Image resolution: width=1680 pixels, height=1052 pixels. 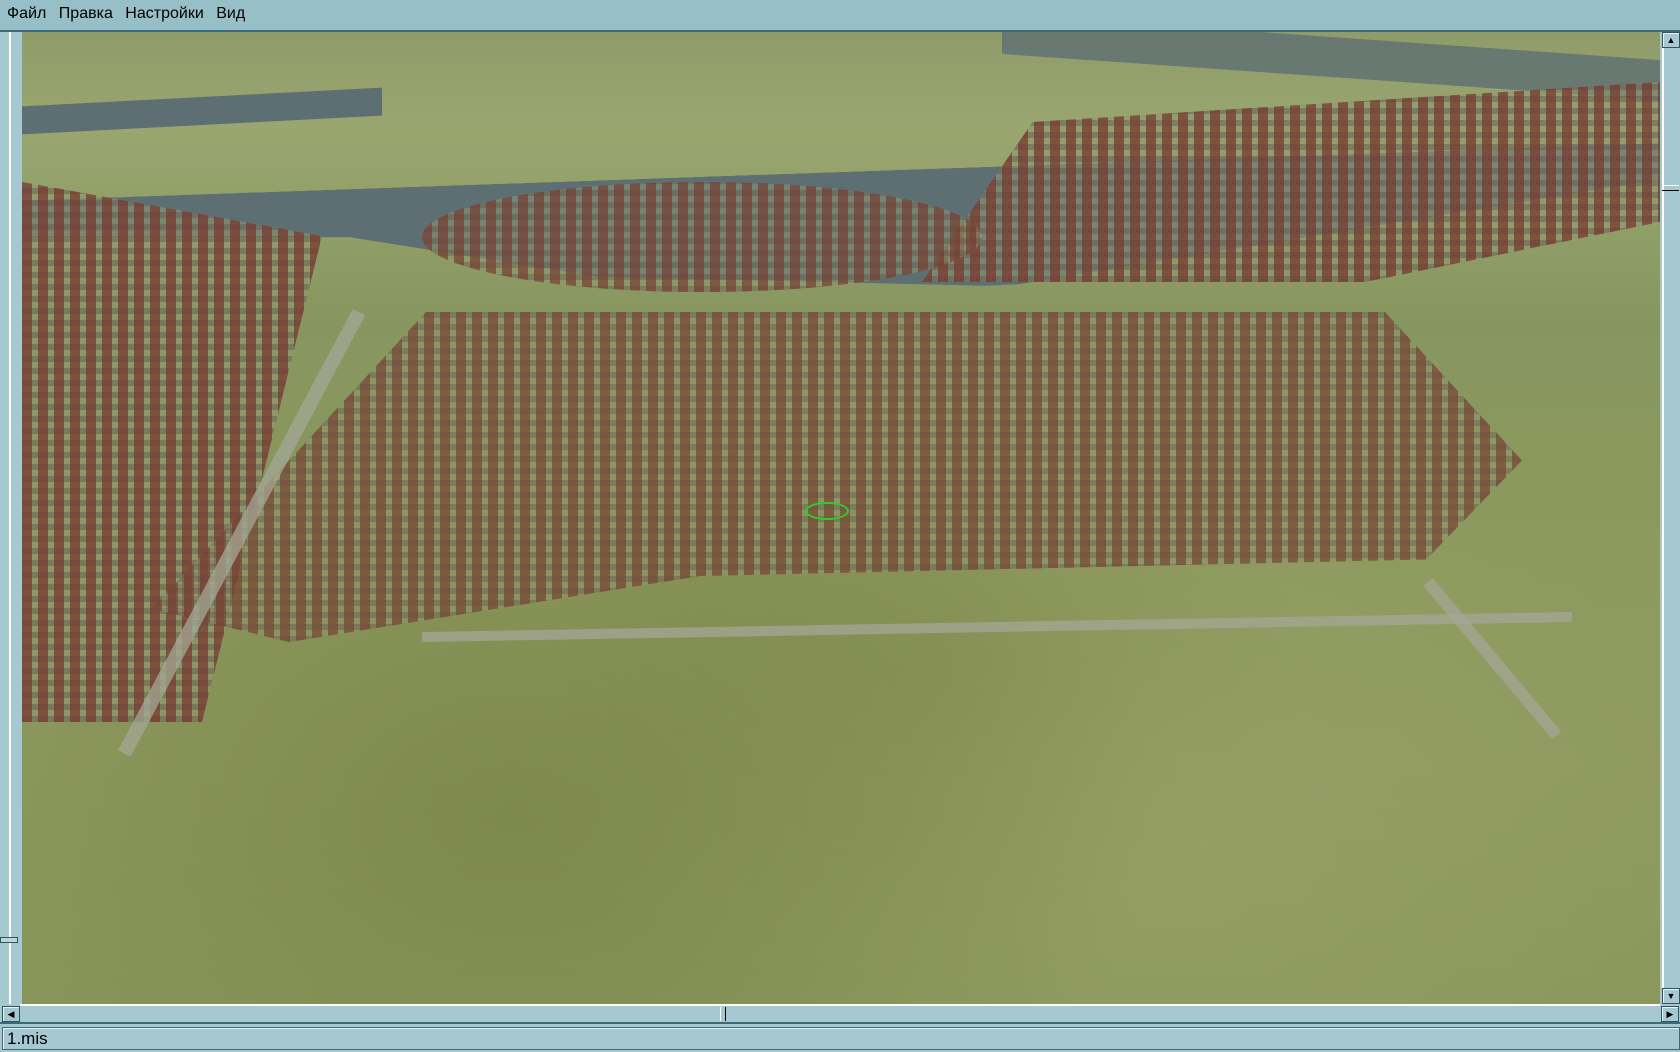 What do you see at coordinates (1670, 188) in the screenshot?
I see `vertical-scroll-thumb` at bounding box center [1670, 188].